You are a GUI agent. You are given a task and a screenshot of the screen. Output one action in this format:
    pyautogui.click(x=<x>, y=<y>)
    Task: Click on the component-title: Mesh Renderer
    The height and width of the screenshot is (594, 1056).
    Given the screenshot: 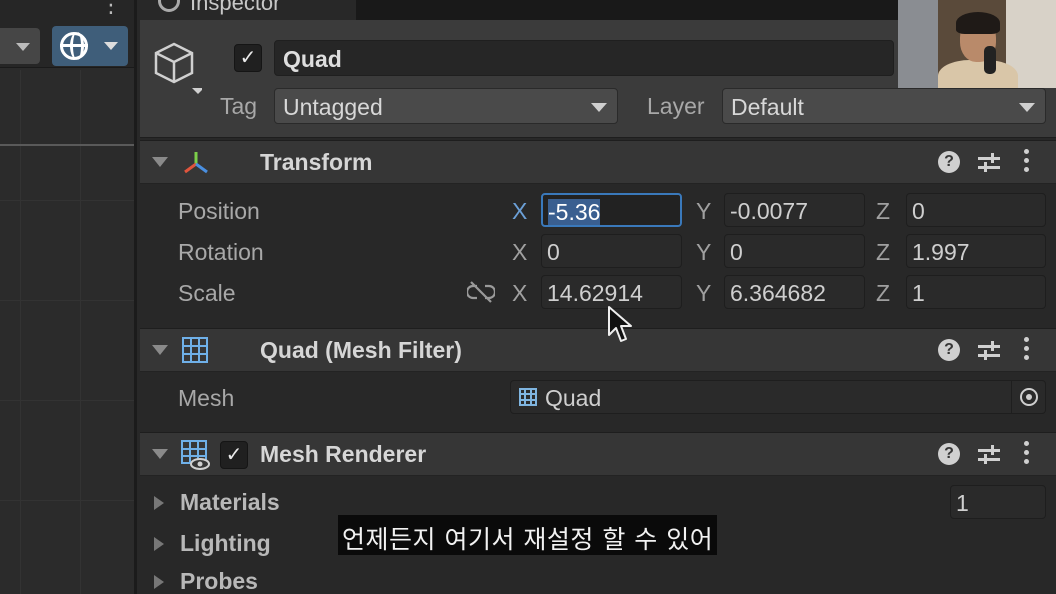 What is the action you would take?
    pyautogui.click(x=343, y=454)
    